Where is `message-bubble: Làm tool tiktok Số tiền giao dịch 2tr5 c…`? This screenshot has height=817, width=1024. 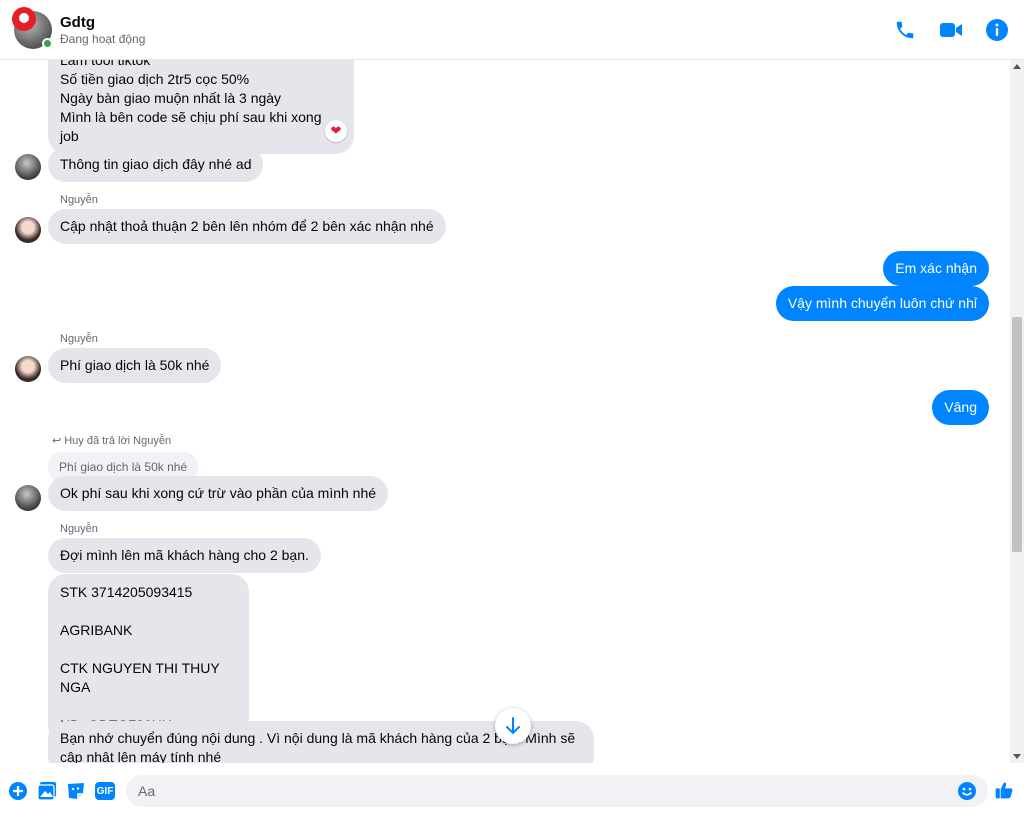
message-bubble: Làm tool tiktok Số tiền giao dịch 2tr5 c… is located at coordinates (201, 107).